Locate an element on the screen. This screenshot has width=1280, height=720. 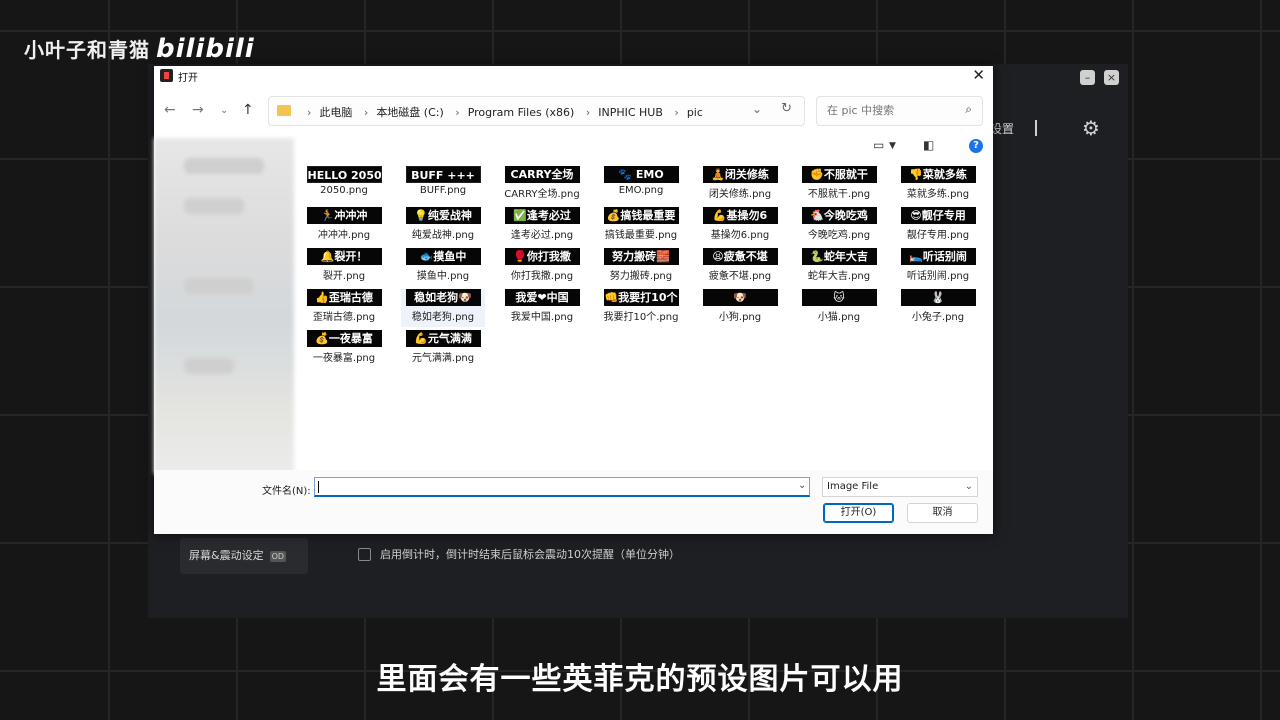
recent-chevron-down-icon: ⌄ is located at coordinates (224, 110).